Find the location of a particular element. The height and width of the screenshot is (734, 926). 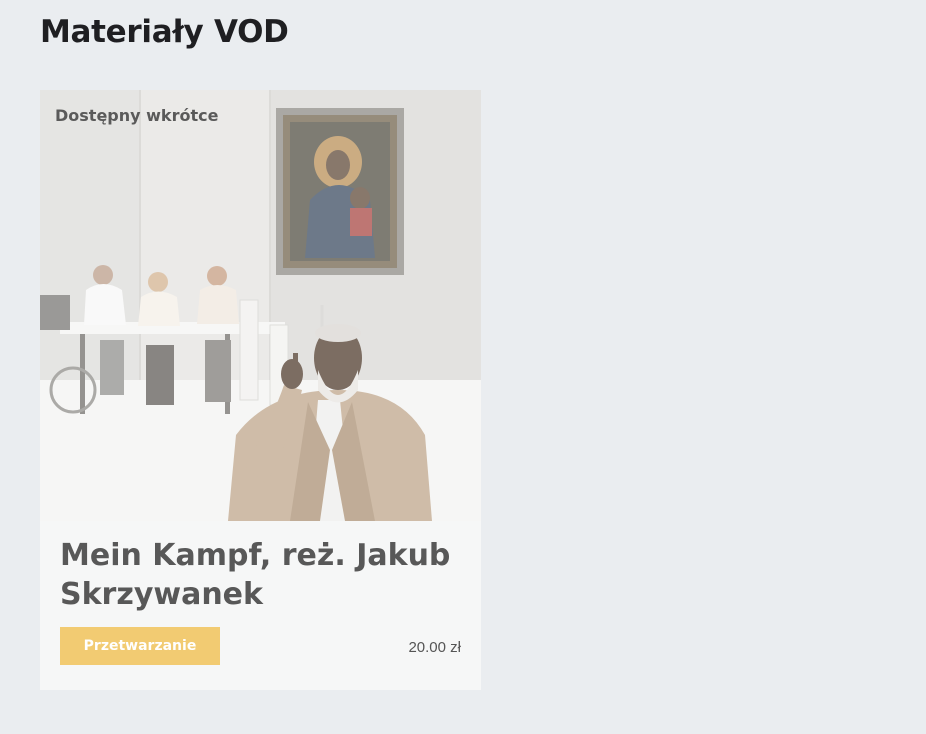

vod-title: Mein Kampf, reż. Jakub Skrzywanek is located at coordinates (260, 575).